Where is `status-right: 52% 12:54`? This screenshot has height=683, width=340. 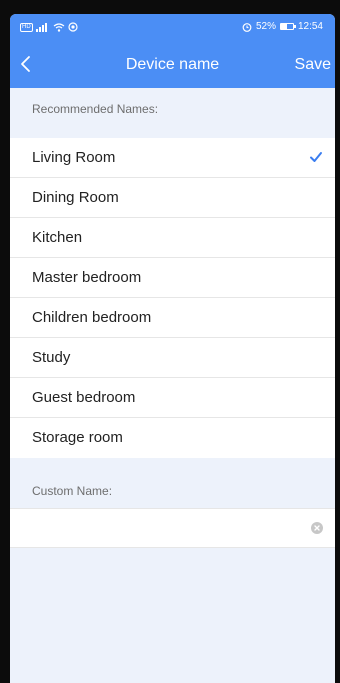 status-right: 52% 12:54 is located at coordinates (282, 26).